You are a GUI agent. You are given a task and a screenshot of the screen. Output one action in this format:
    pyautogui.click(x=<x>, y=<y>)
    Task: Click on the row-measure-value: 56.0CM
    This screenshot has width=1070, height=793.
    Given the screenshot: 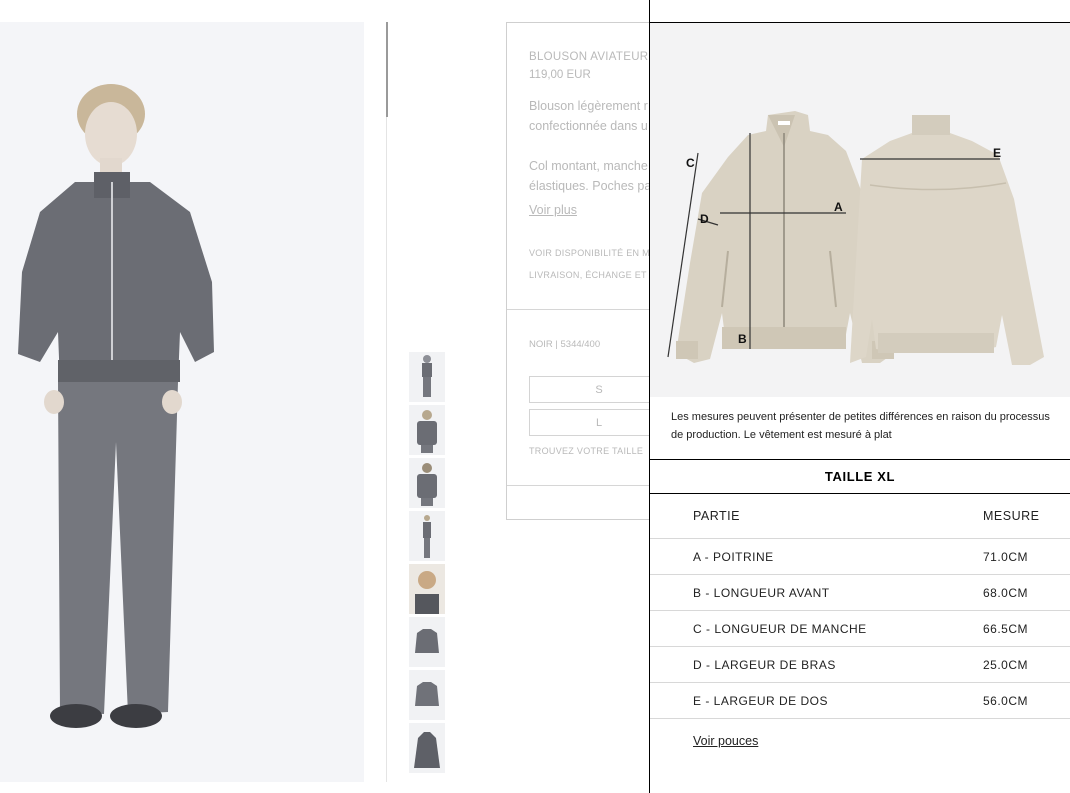 What is the action you would take?
    pyautogui.click(x=1006, y=701)
    